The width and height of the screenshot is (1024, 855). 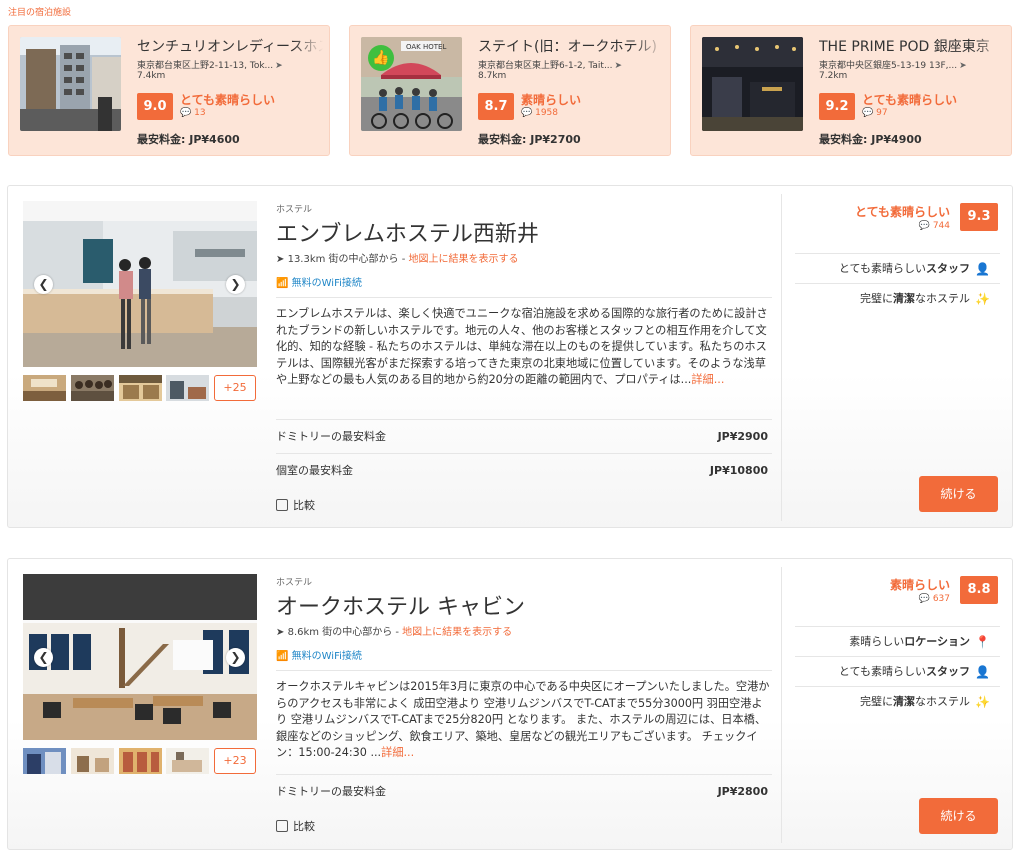 What do you see at coordinates (539, 113) in the screenshot?
I see `review-count: 💬 1958` at bounding box center [539, 113].